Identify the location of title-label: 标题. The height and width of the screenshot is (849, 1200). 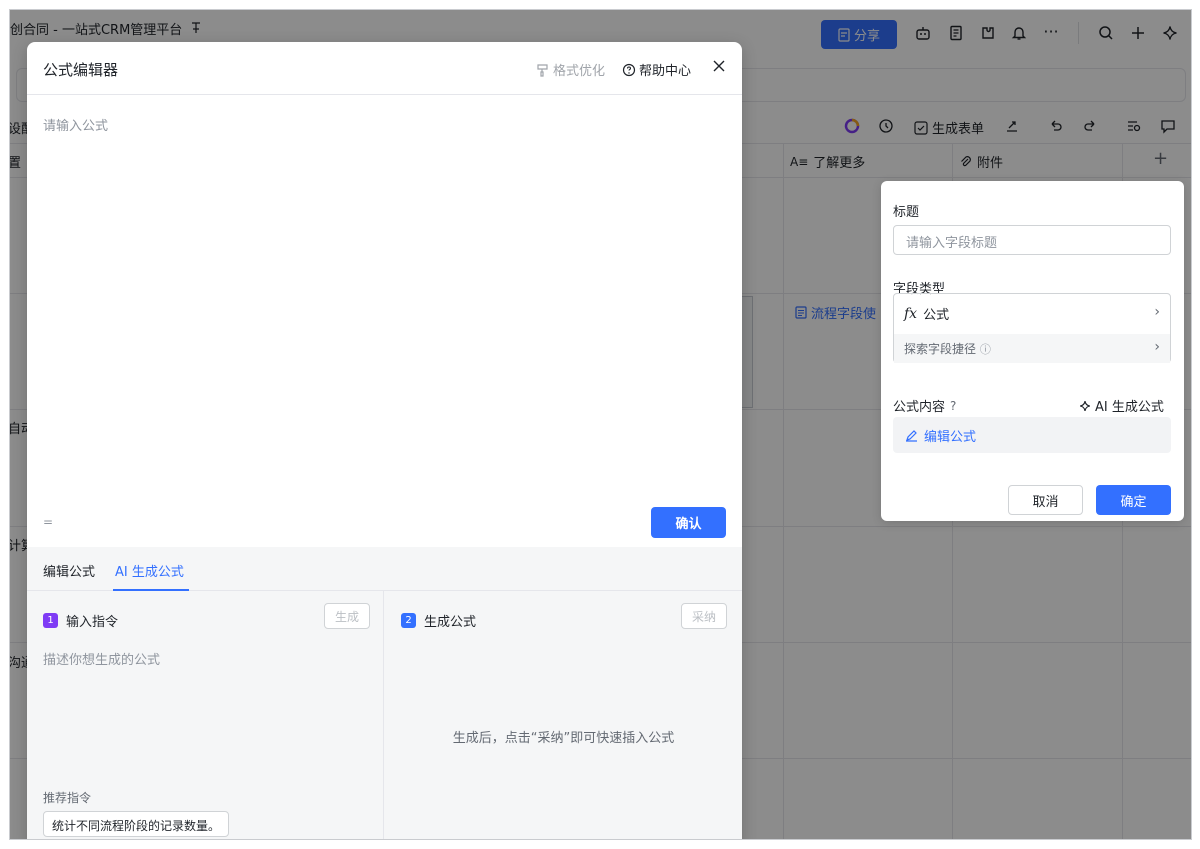
(906, 212).